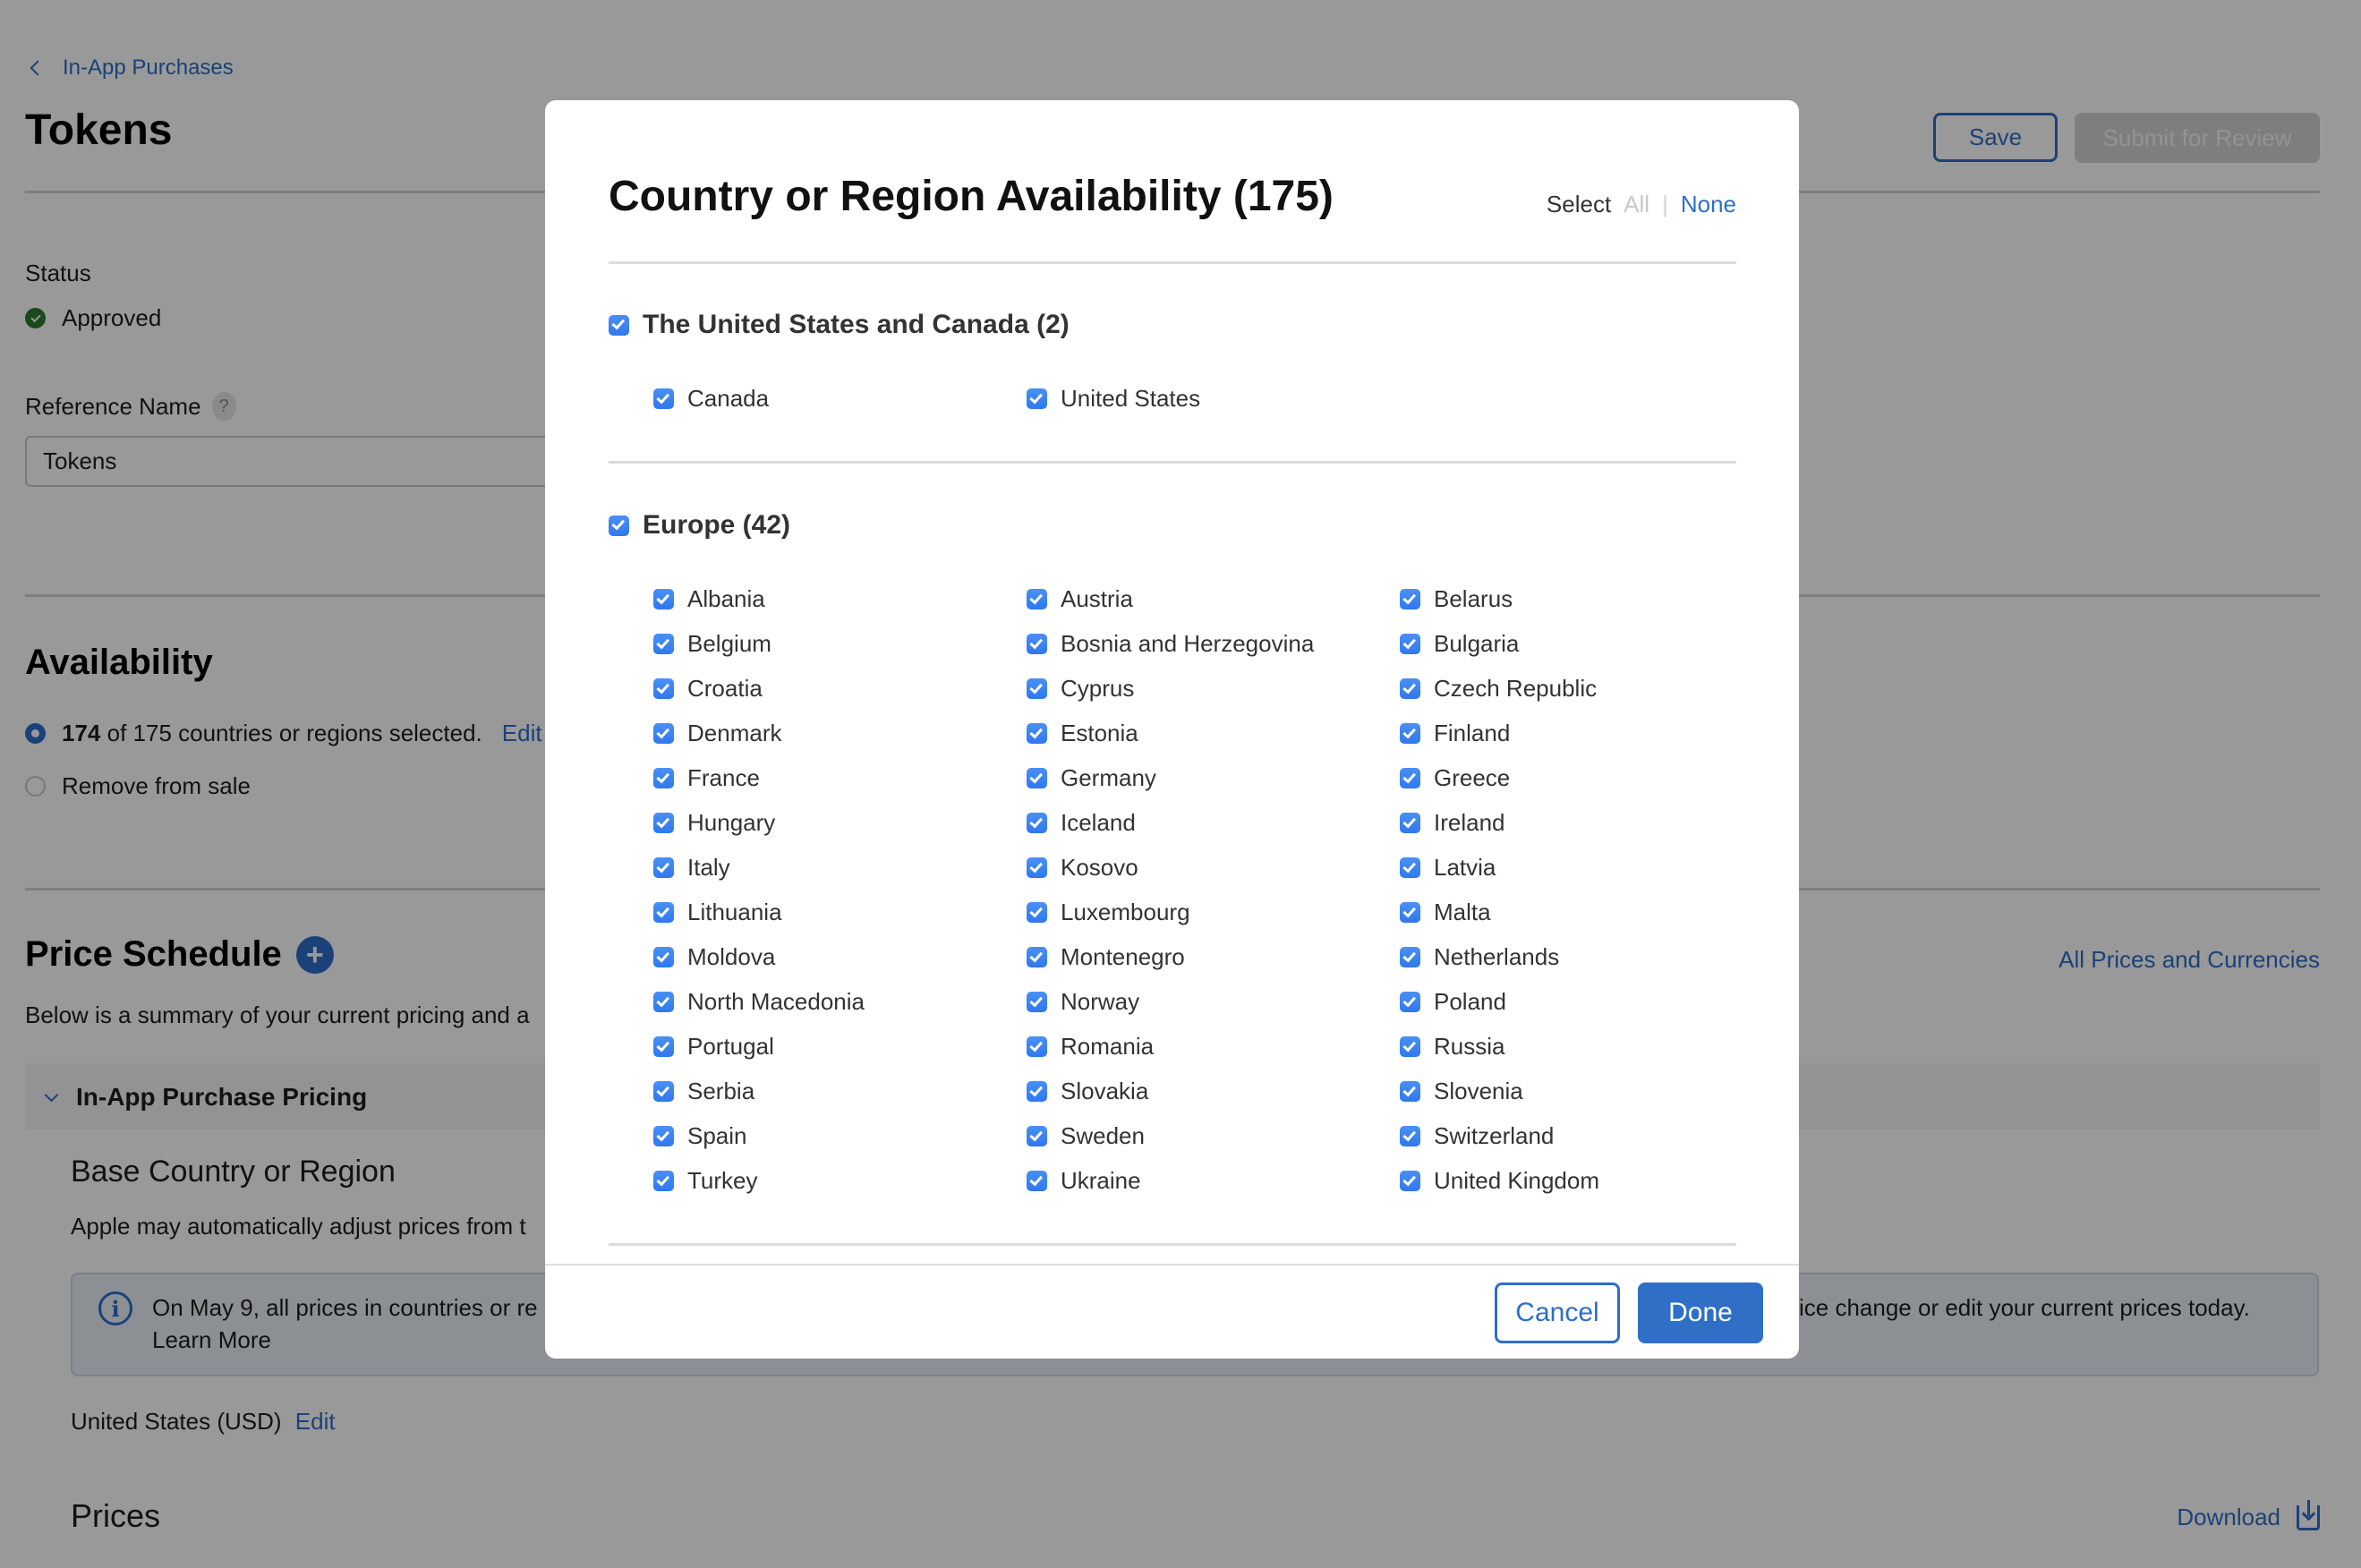 The width and height of the screenshot is (2361, 1568). I want to click on country-checkbox-item: United Kingdom, so click(1499, 1181).